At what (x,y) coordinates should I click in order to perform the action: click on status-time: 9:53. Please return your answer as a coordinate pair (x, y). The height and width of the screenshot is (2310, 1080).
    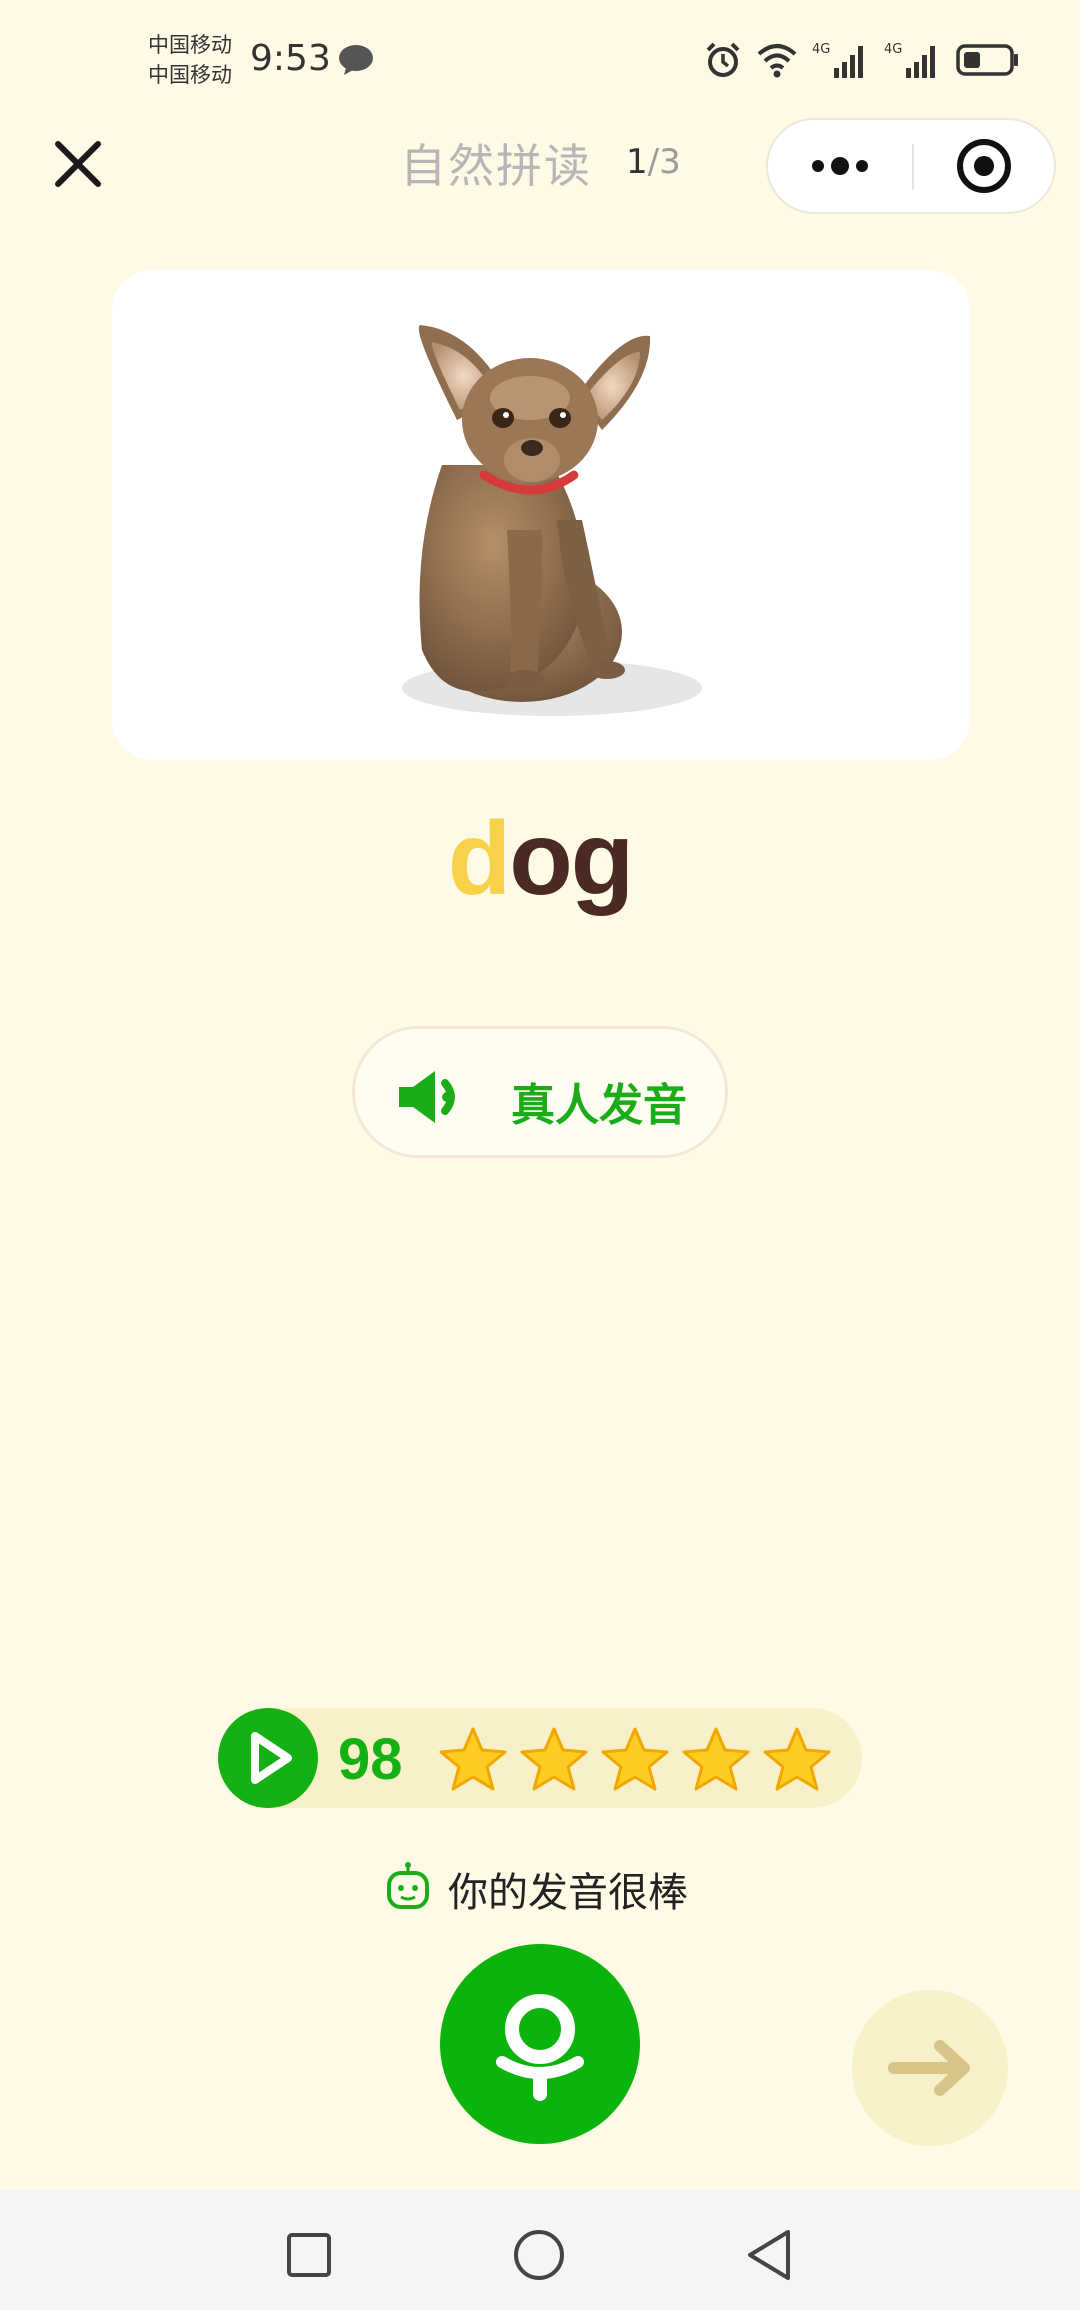
    Looking at the image, I should click on (290, 58).